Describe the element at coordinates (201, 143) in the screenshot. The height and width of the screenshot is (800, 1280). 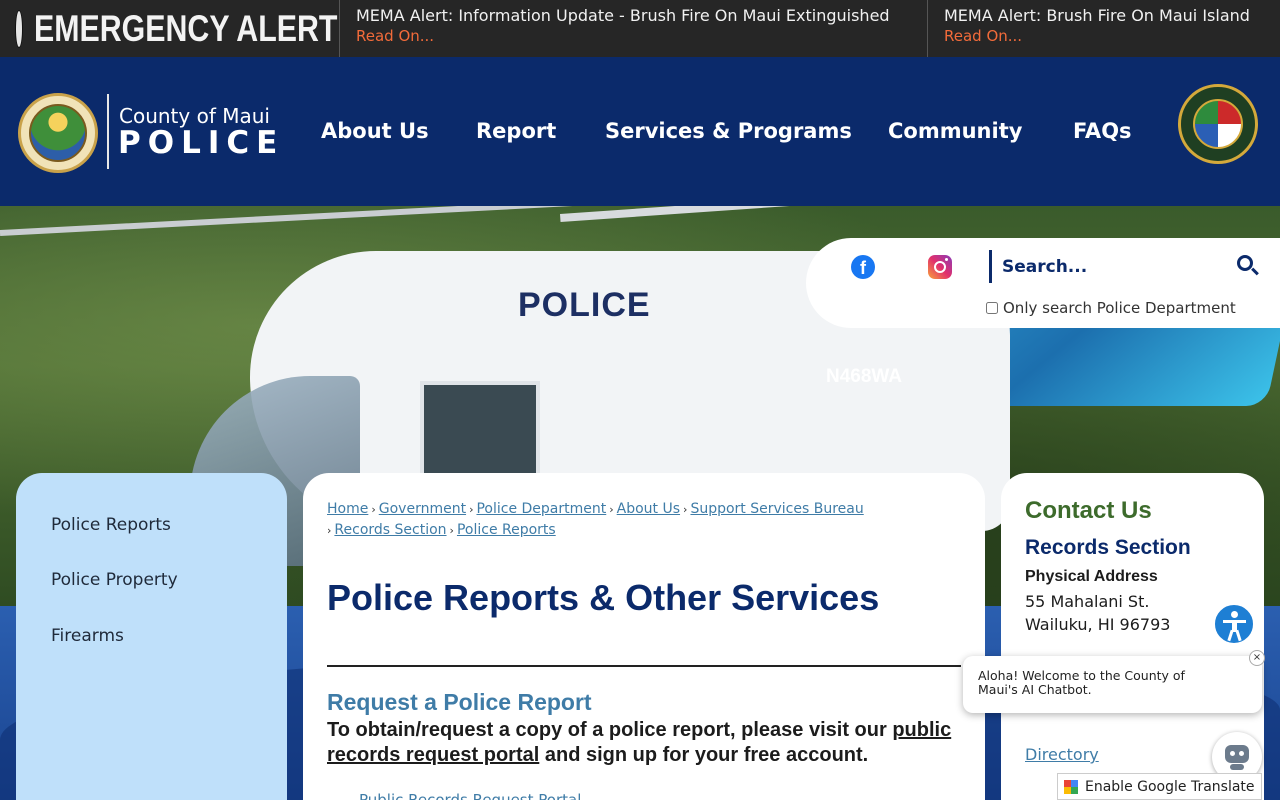
I see `logo-police-text: POLICE` at that location.